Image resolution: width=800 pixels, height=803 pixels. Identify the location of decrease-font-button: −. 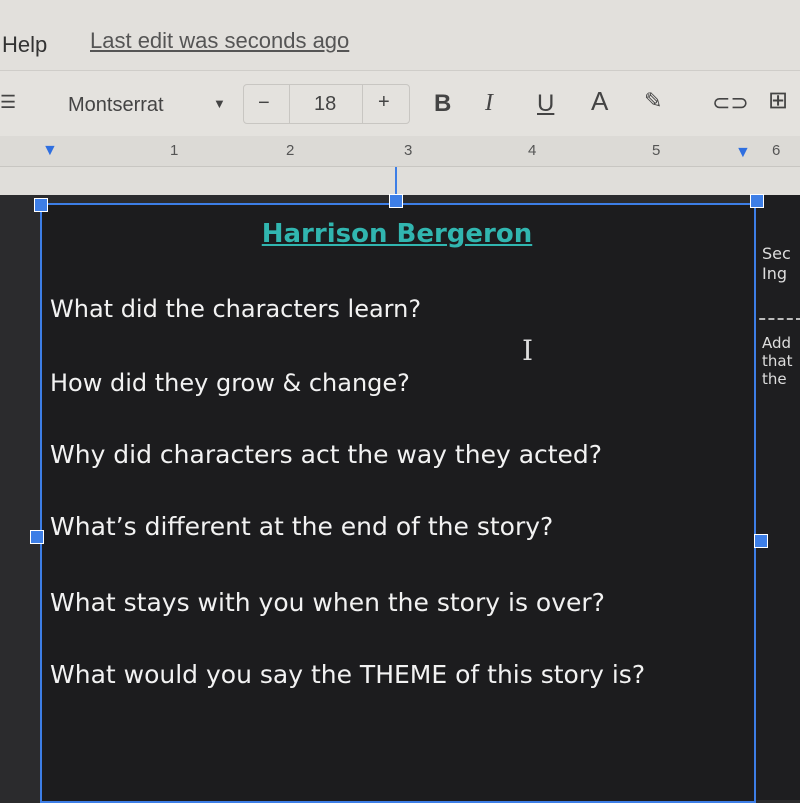
(264, 103).